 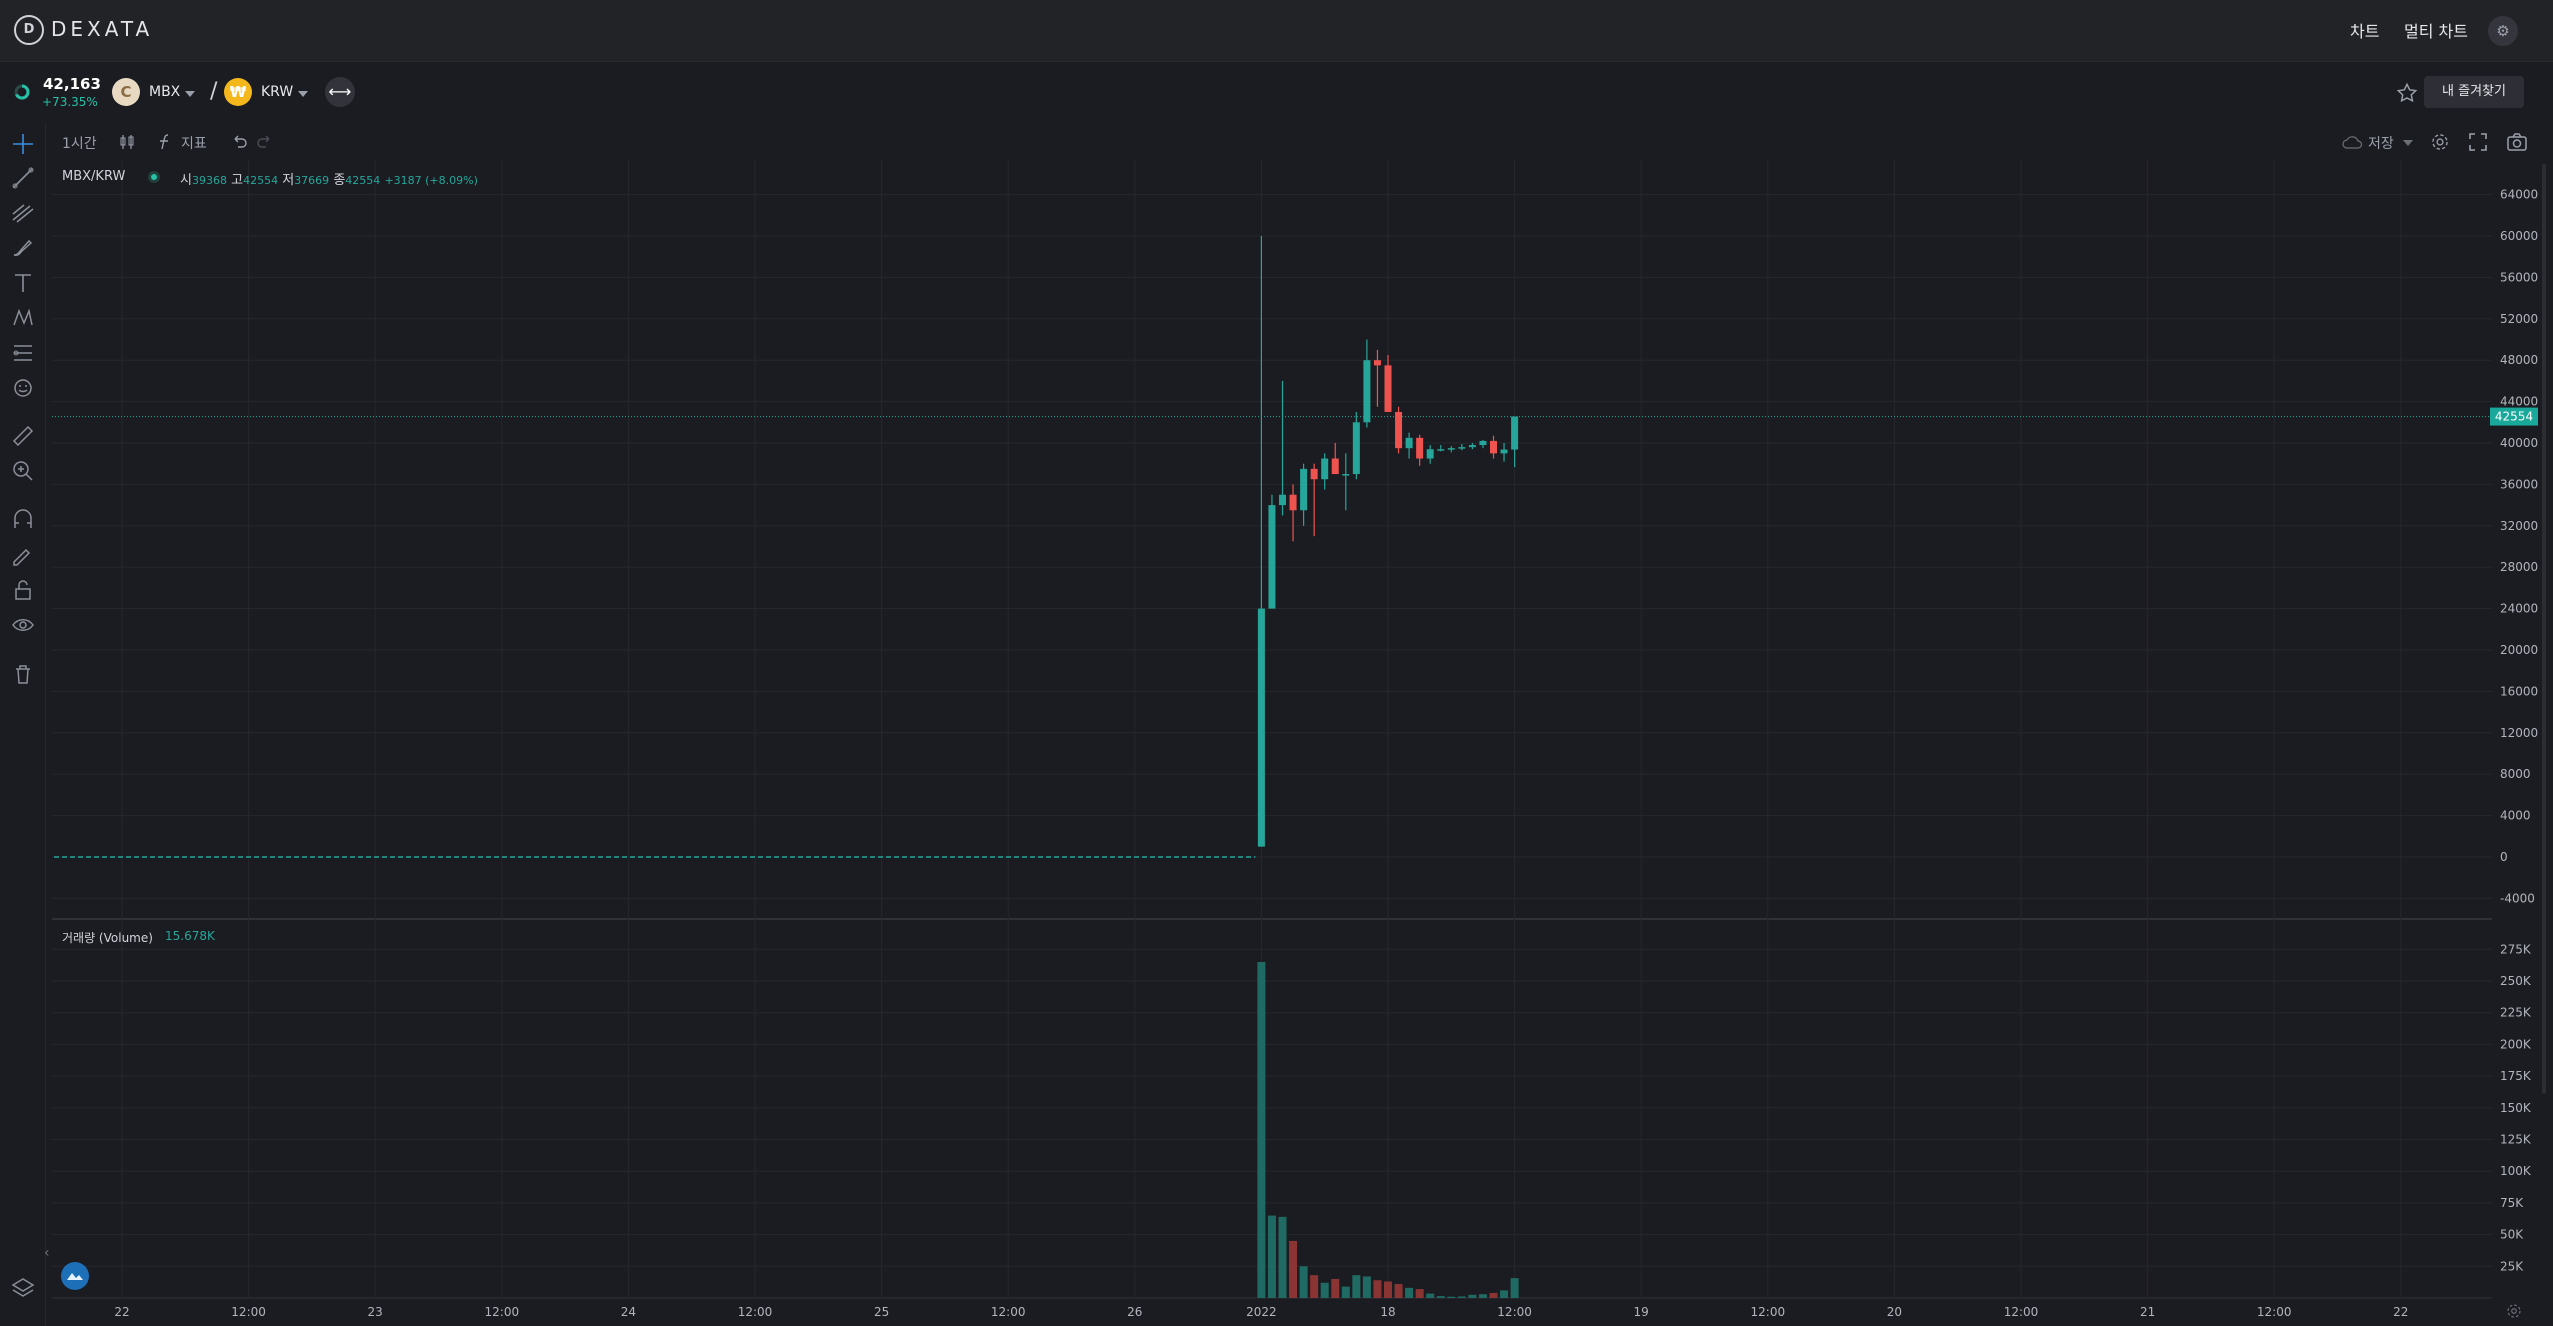 What do you see at coordinates (2147, 1312) in the screenshot?
I see `time-axis-label: 21` at bounding box center [2147, 1312].